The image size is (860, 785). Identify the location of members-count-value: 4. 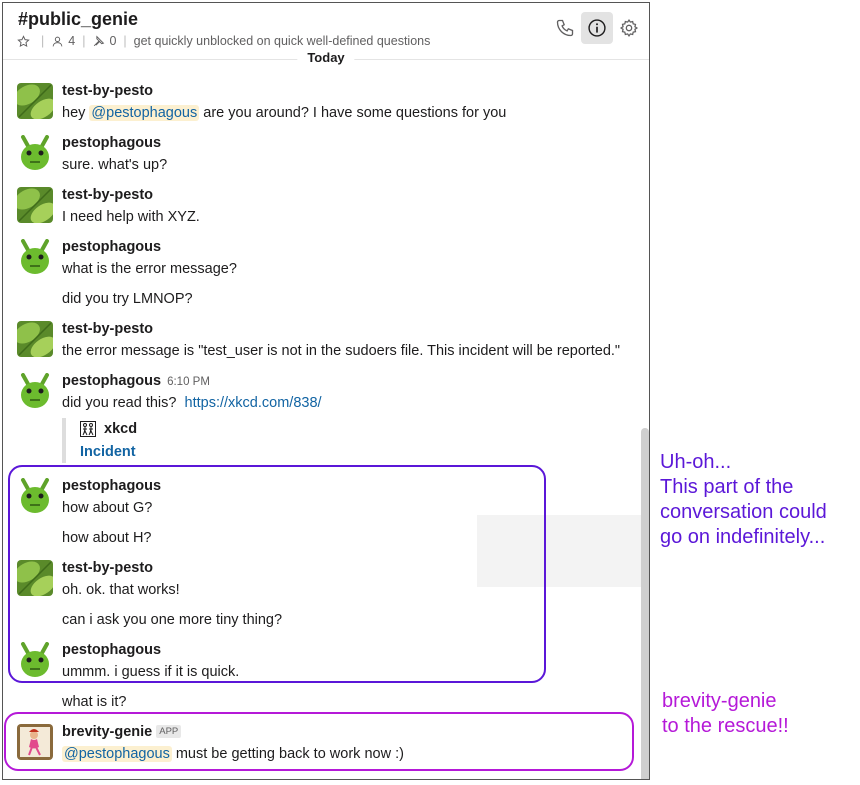
(72, 41).